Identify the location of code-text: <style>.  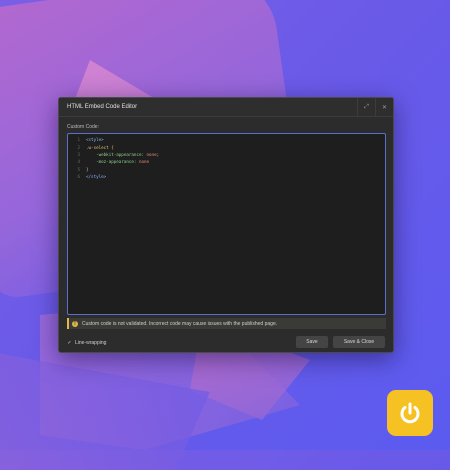
(95, 139).